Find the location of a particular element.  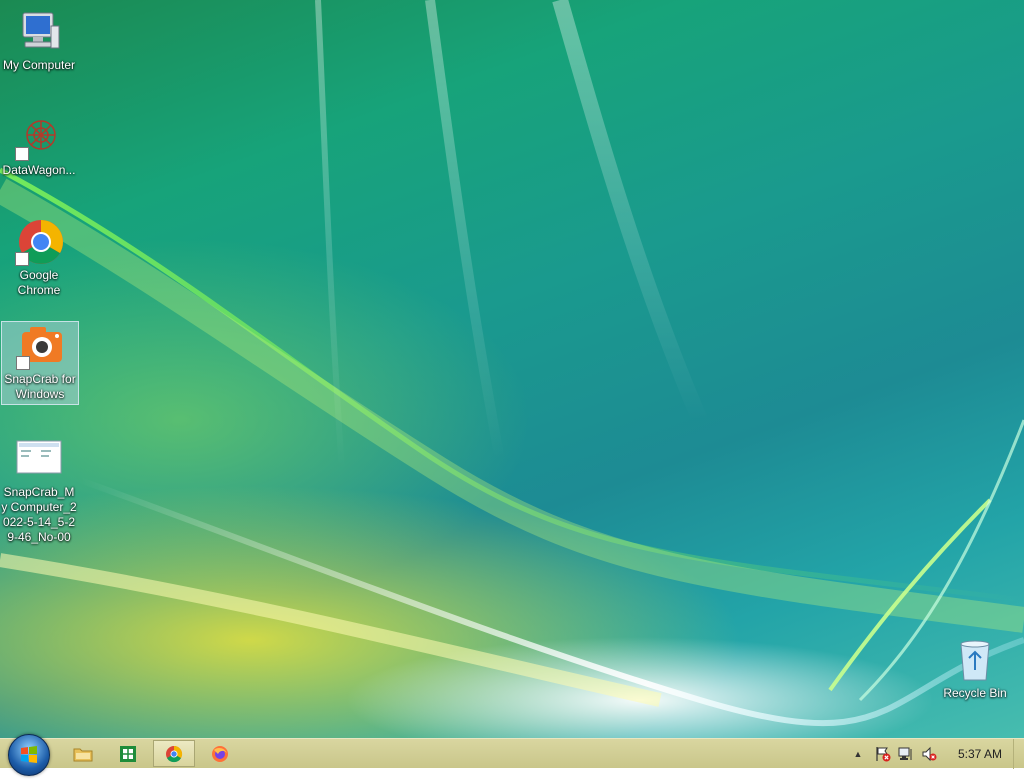

desktop-icon-google-chrome: Google Chrome is located at coordinates (39, 258).